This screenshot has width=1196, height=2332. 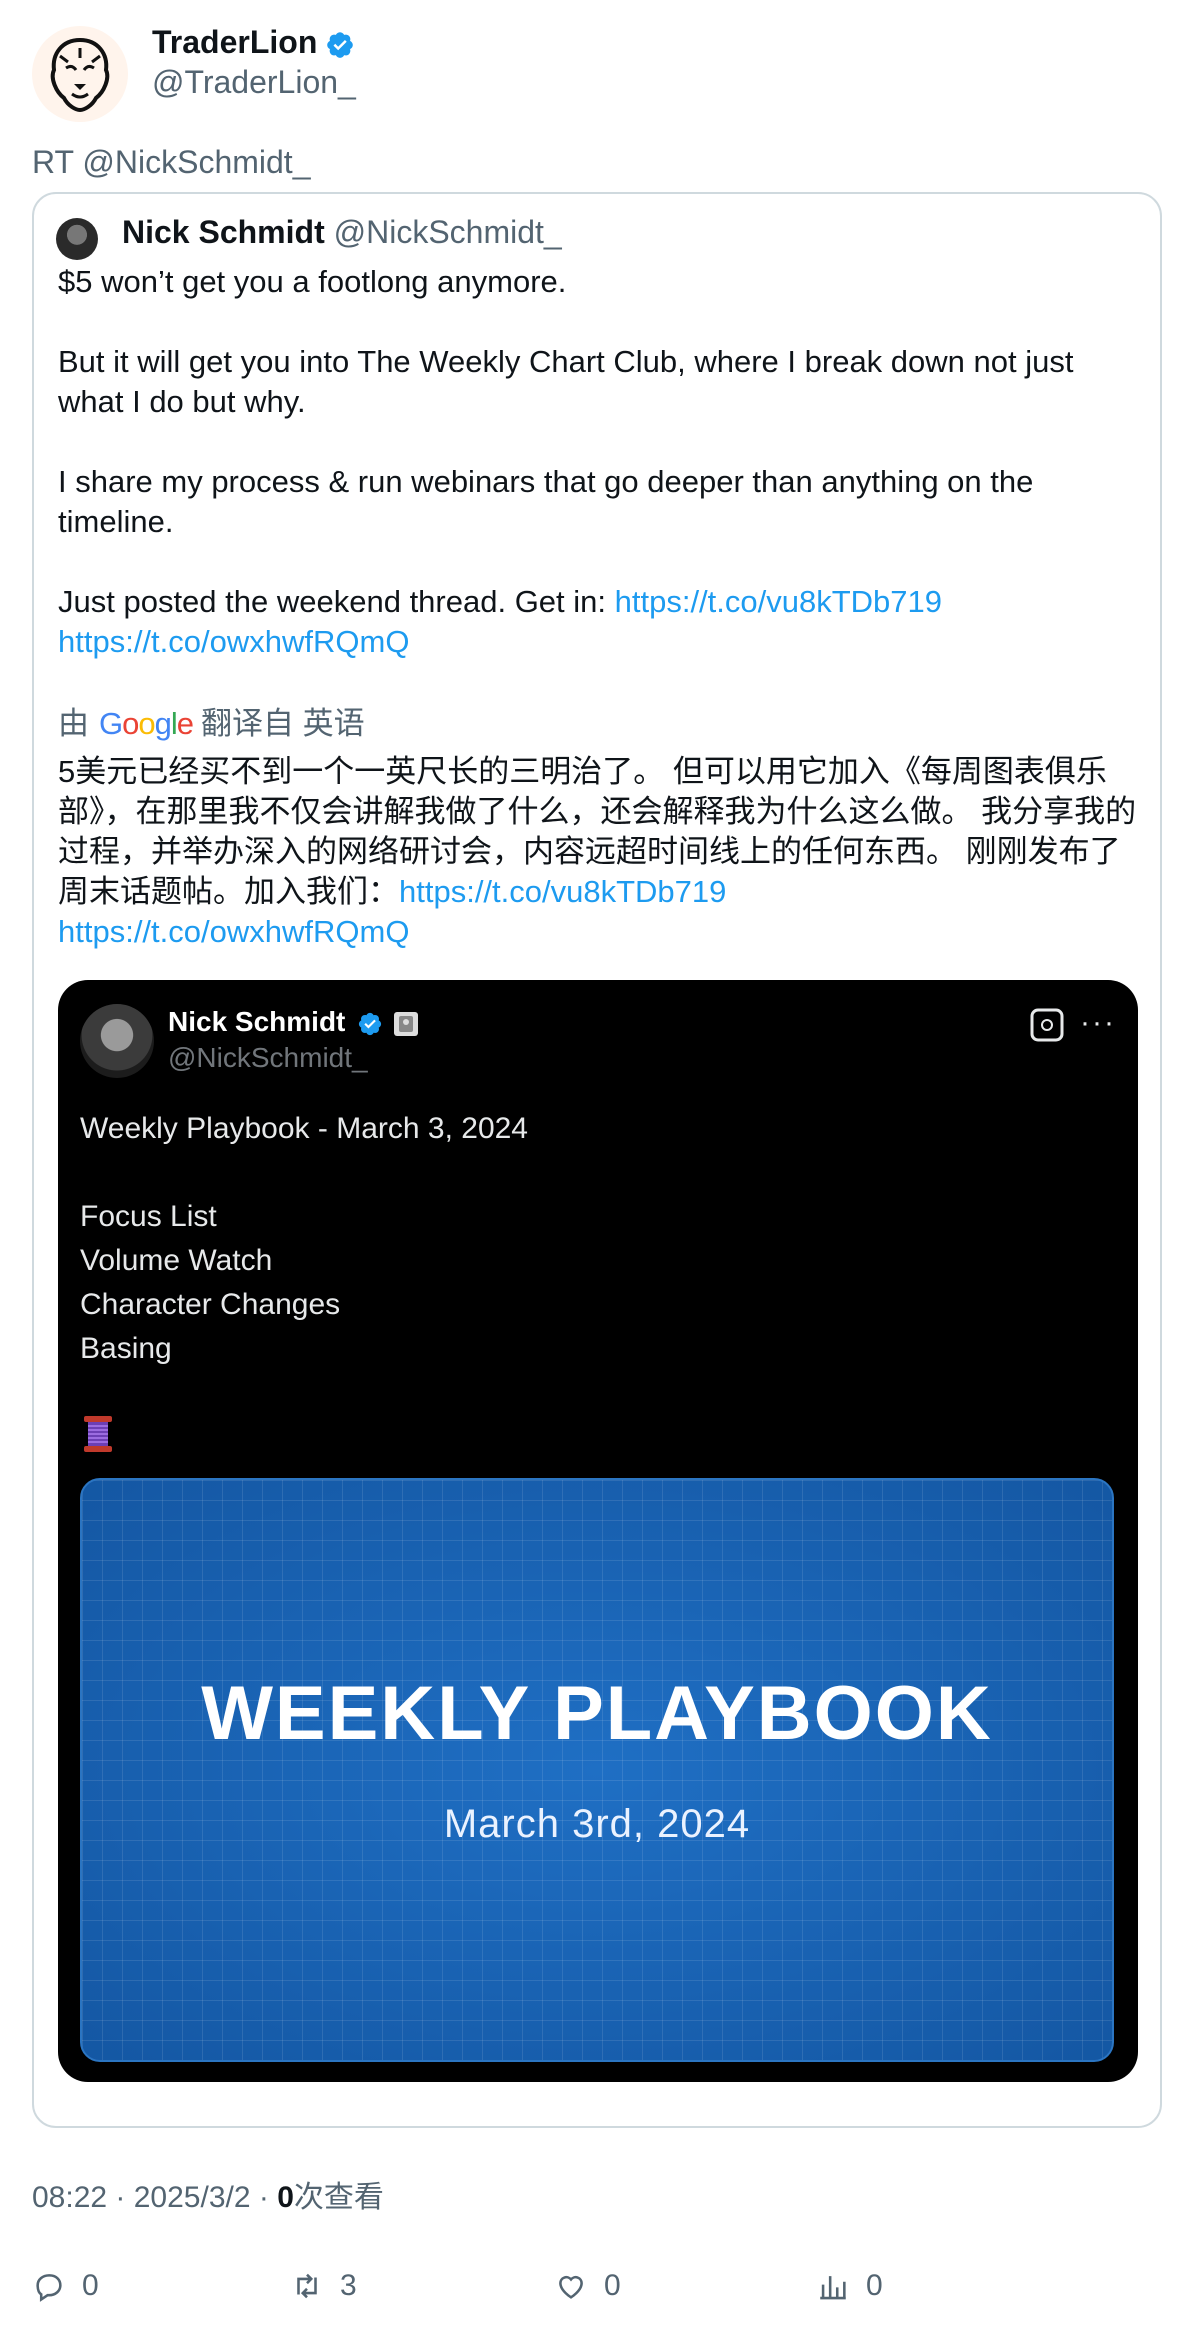 I want to click on translated-link-1: https://t.co/vu8kTDb719, so click(x=562, y=891).